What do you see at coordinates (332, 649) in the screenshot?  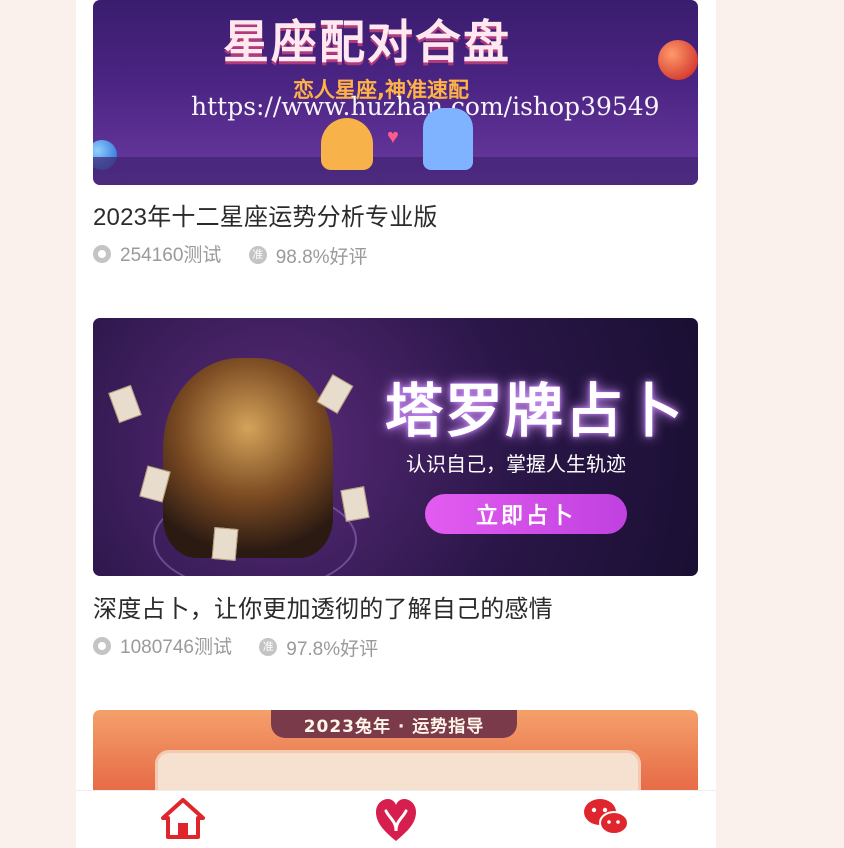 I see `rating-text: 97.8%好评` at bounding box center [332, 649].